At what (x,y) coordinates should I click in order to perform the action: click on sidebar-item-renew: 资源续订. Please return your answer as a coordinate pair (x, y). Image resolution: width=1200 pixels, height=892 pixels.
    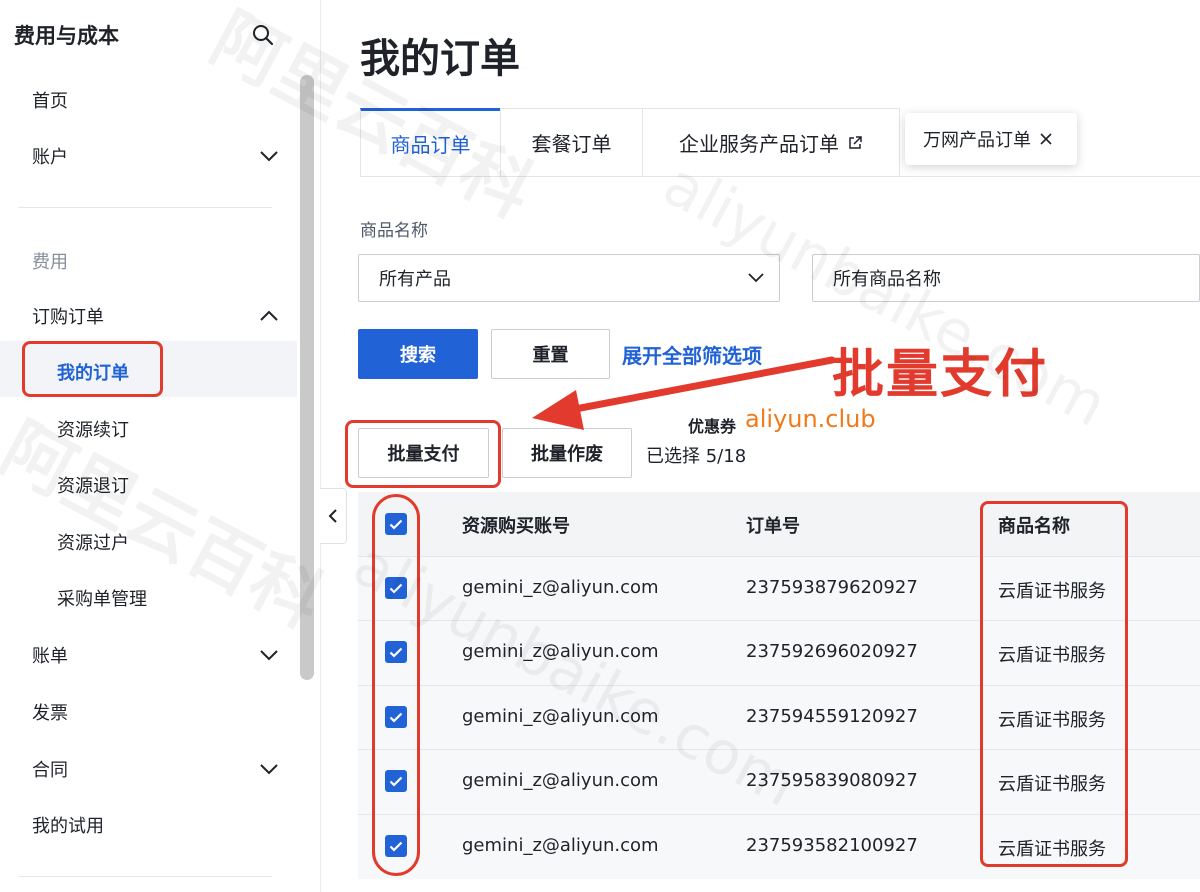
    Looking at the image, I should click on (93, 429).